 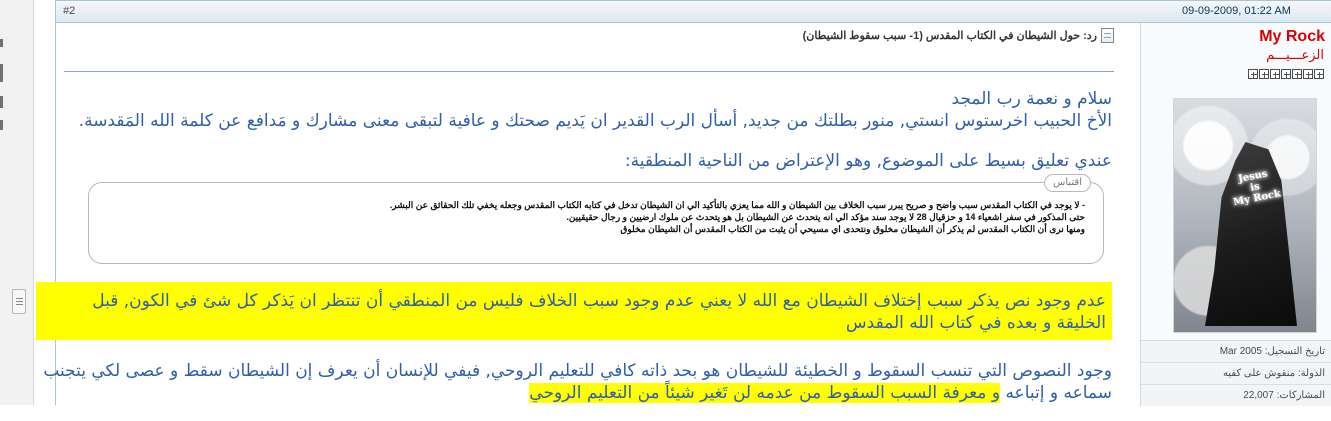 What do you see at coordinates (1236, 395) in the screenshot?
I see `posts-row: المشاركات: 22,007` at bounding box center [1236, 395].